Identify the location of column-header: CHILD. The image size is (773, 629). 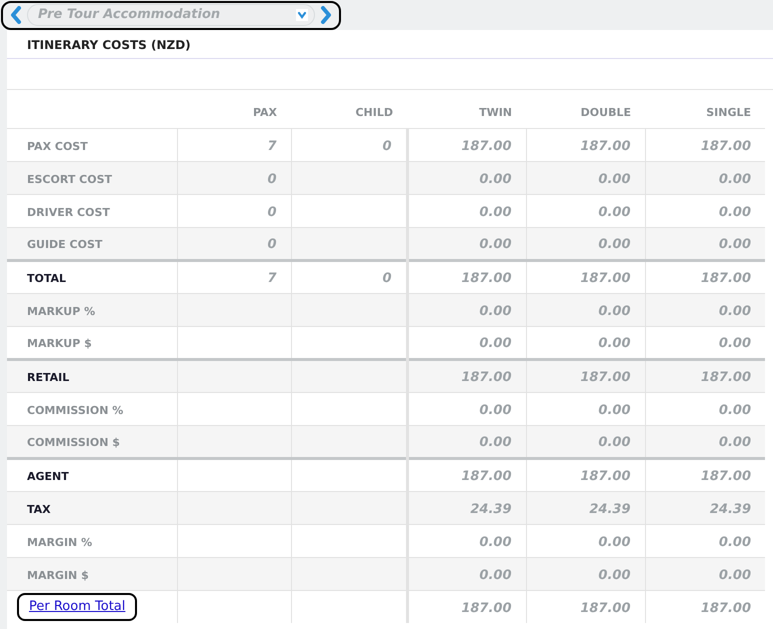
(374, 112).